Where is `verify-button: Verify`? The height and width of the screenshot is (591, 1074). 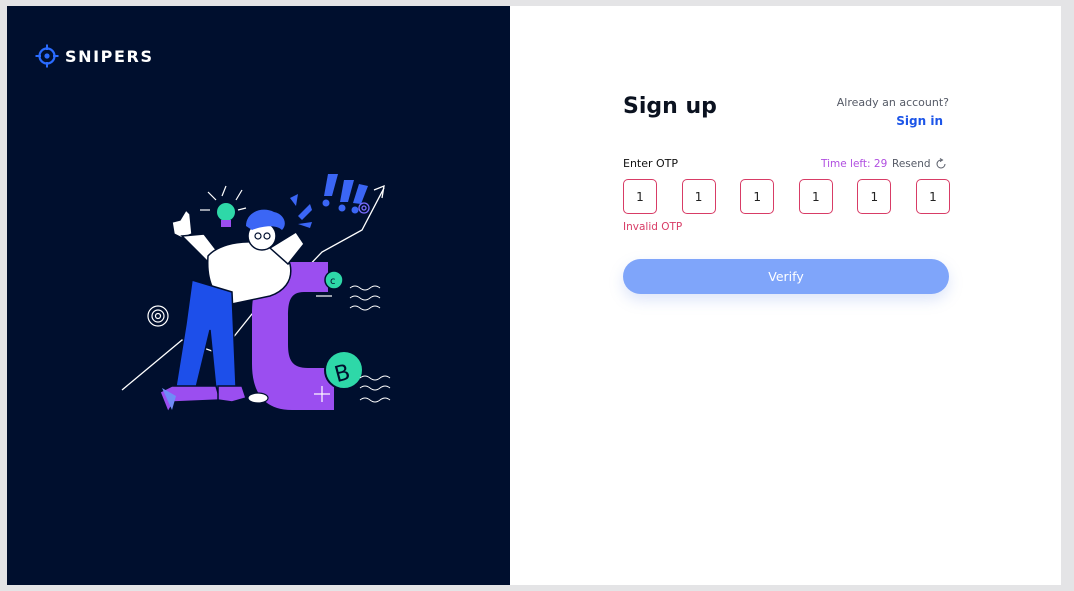
verify-button: Verify is located at coordinates (786, 276).